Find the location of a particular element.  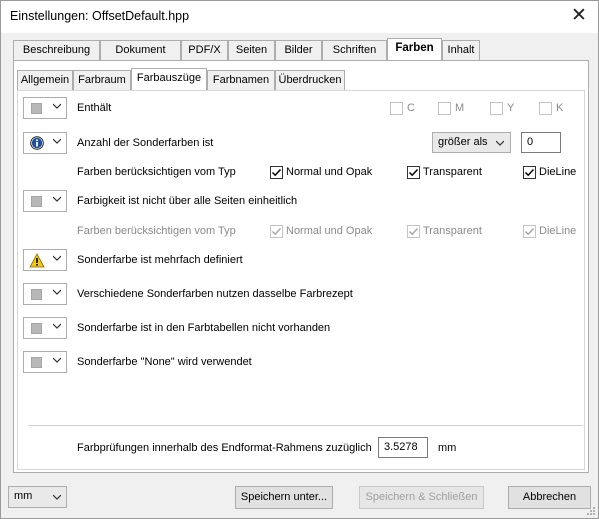

tab-bilder: Bilder is located at coordinates (298, 50).